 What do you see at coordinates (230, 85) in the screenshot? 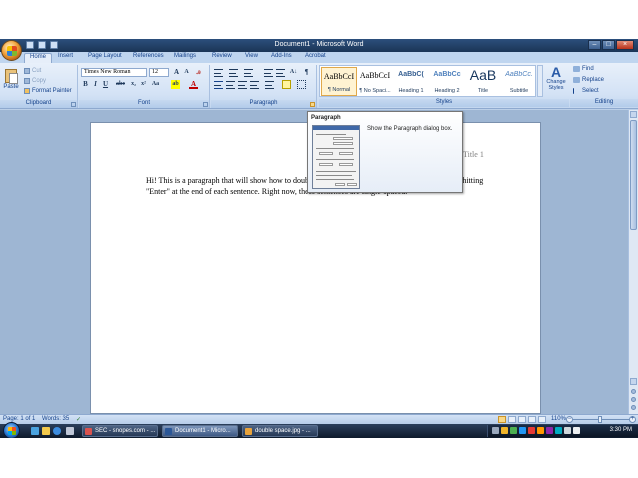
I see `align-center-icon` at bounding box center [230, 85].